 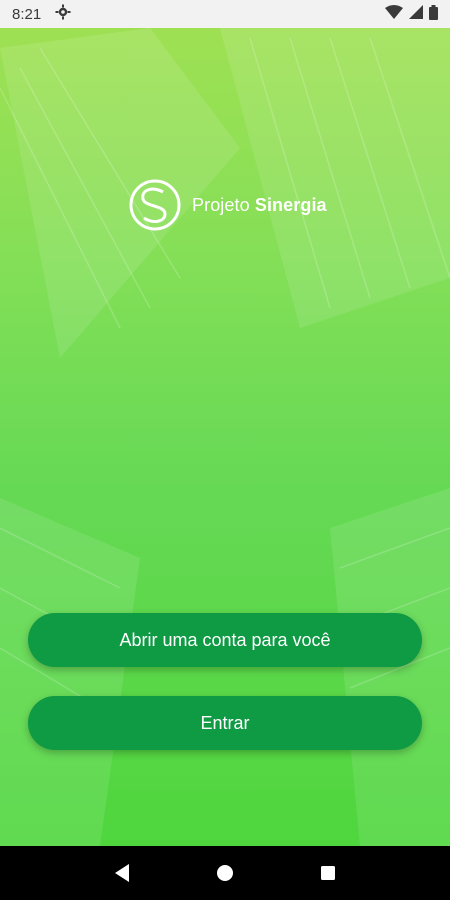 I want to click on back-icon, so click(x=121, y=873).